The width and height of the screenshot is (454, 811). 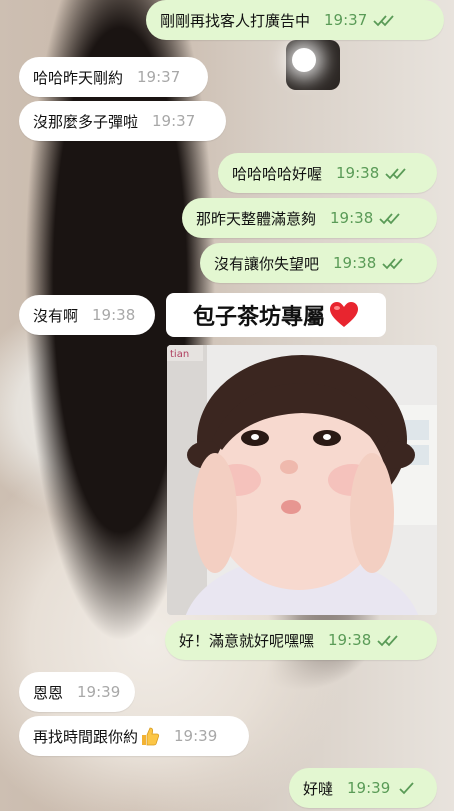 What do you see at coordinates (86, 121) in the screenshot?
I see `message-text: 沒那麼多子彈啦` at bounding box center [86, 121].